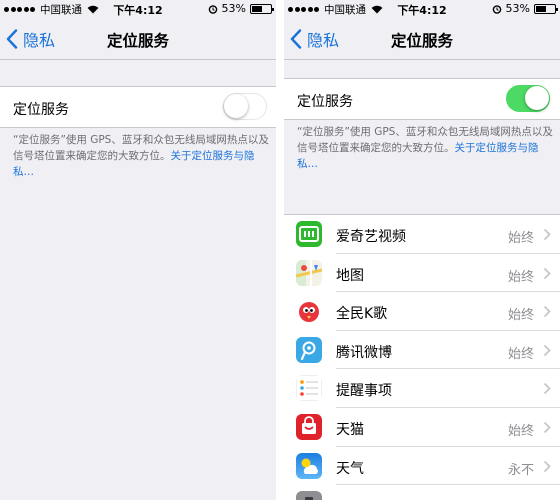  Describe the element at coordinates (309, 234) in the screenshot. I see `iqiyi-icon` at that location.